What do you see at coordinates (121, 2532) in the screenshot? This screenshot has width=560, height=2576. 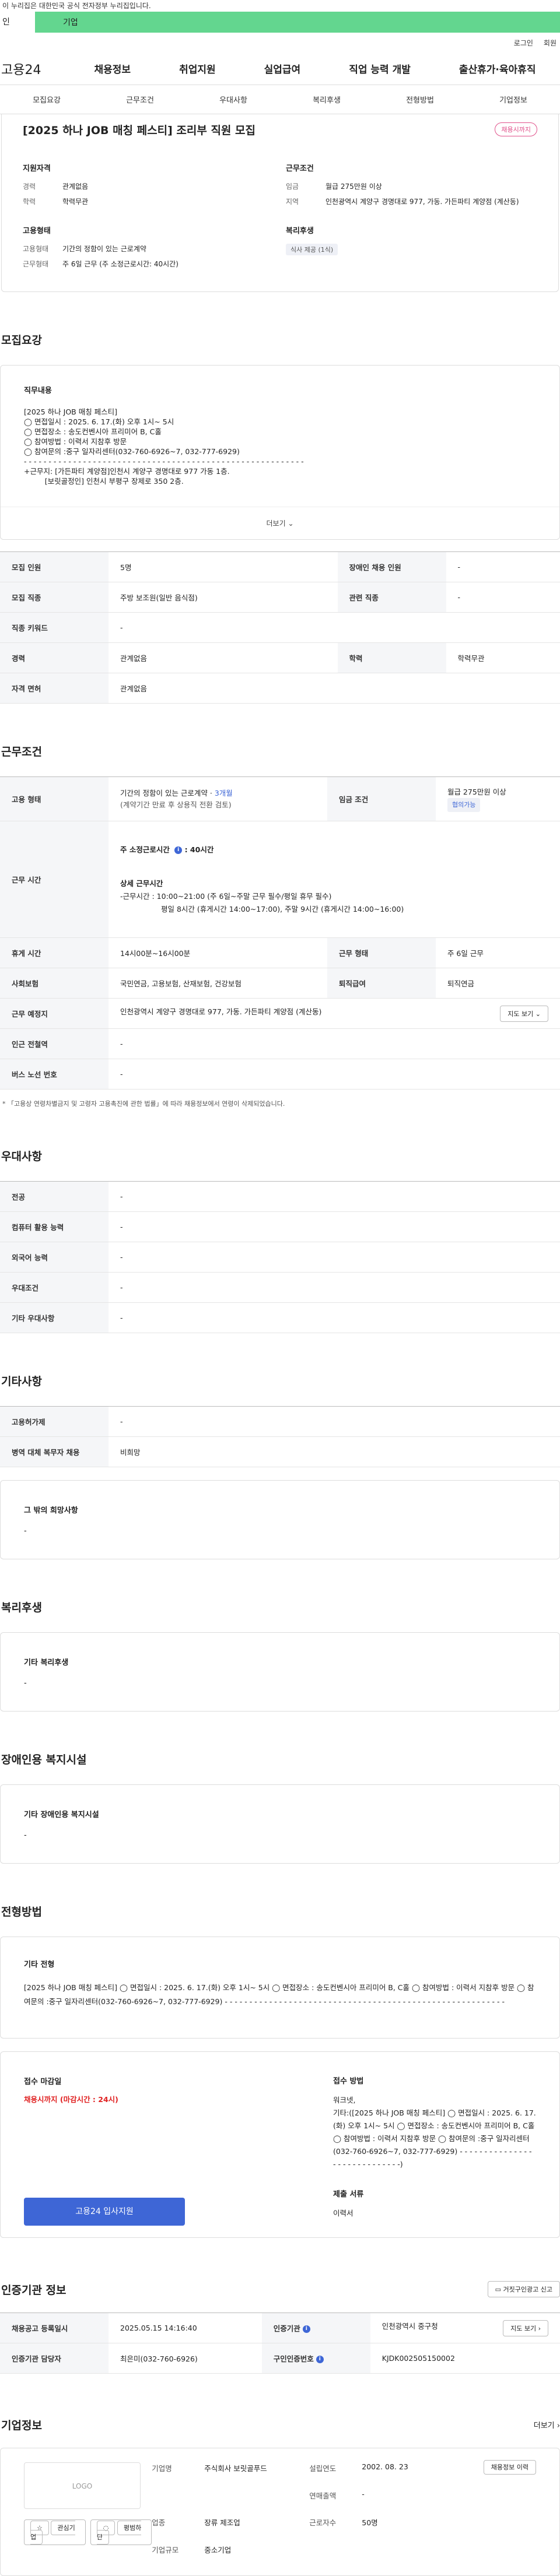 I see `rate-button: ◌ 평범하단` at bounding box center [121, 2532].